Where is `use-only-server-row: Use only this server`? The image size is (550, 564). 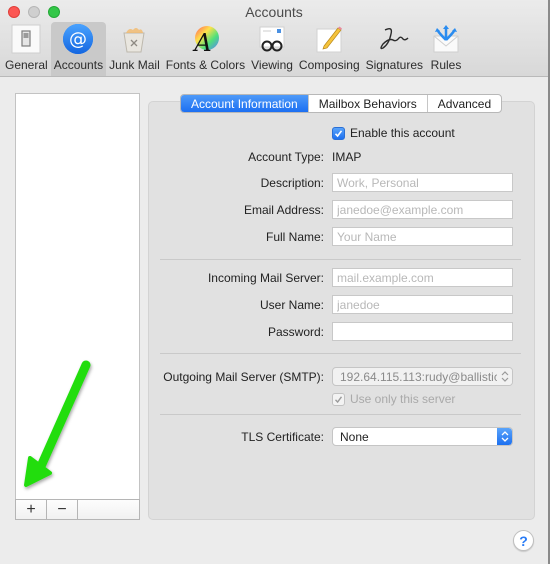 use-only-server-row: Use only this server is located at coordinates (393, 399).